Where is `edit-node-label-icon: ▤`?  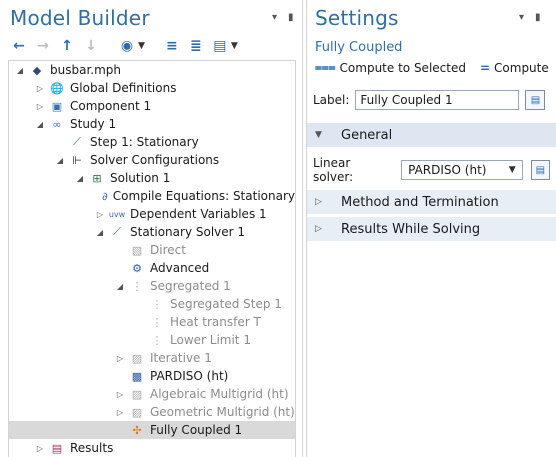 edit-node-label-icon: ▤ is located at coordinates (535, 100).